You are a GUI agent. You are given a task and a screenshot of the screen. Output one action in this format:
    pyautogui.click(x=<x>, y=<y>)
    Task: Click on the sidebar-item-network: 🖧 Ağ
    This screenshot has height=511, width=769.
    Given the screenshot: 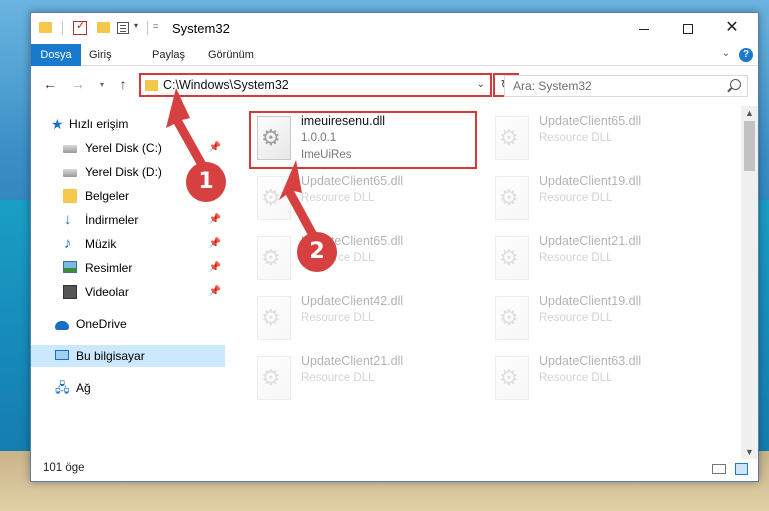 What is the action you would take?
    pyautogui.click(x=128, y=388)
    